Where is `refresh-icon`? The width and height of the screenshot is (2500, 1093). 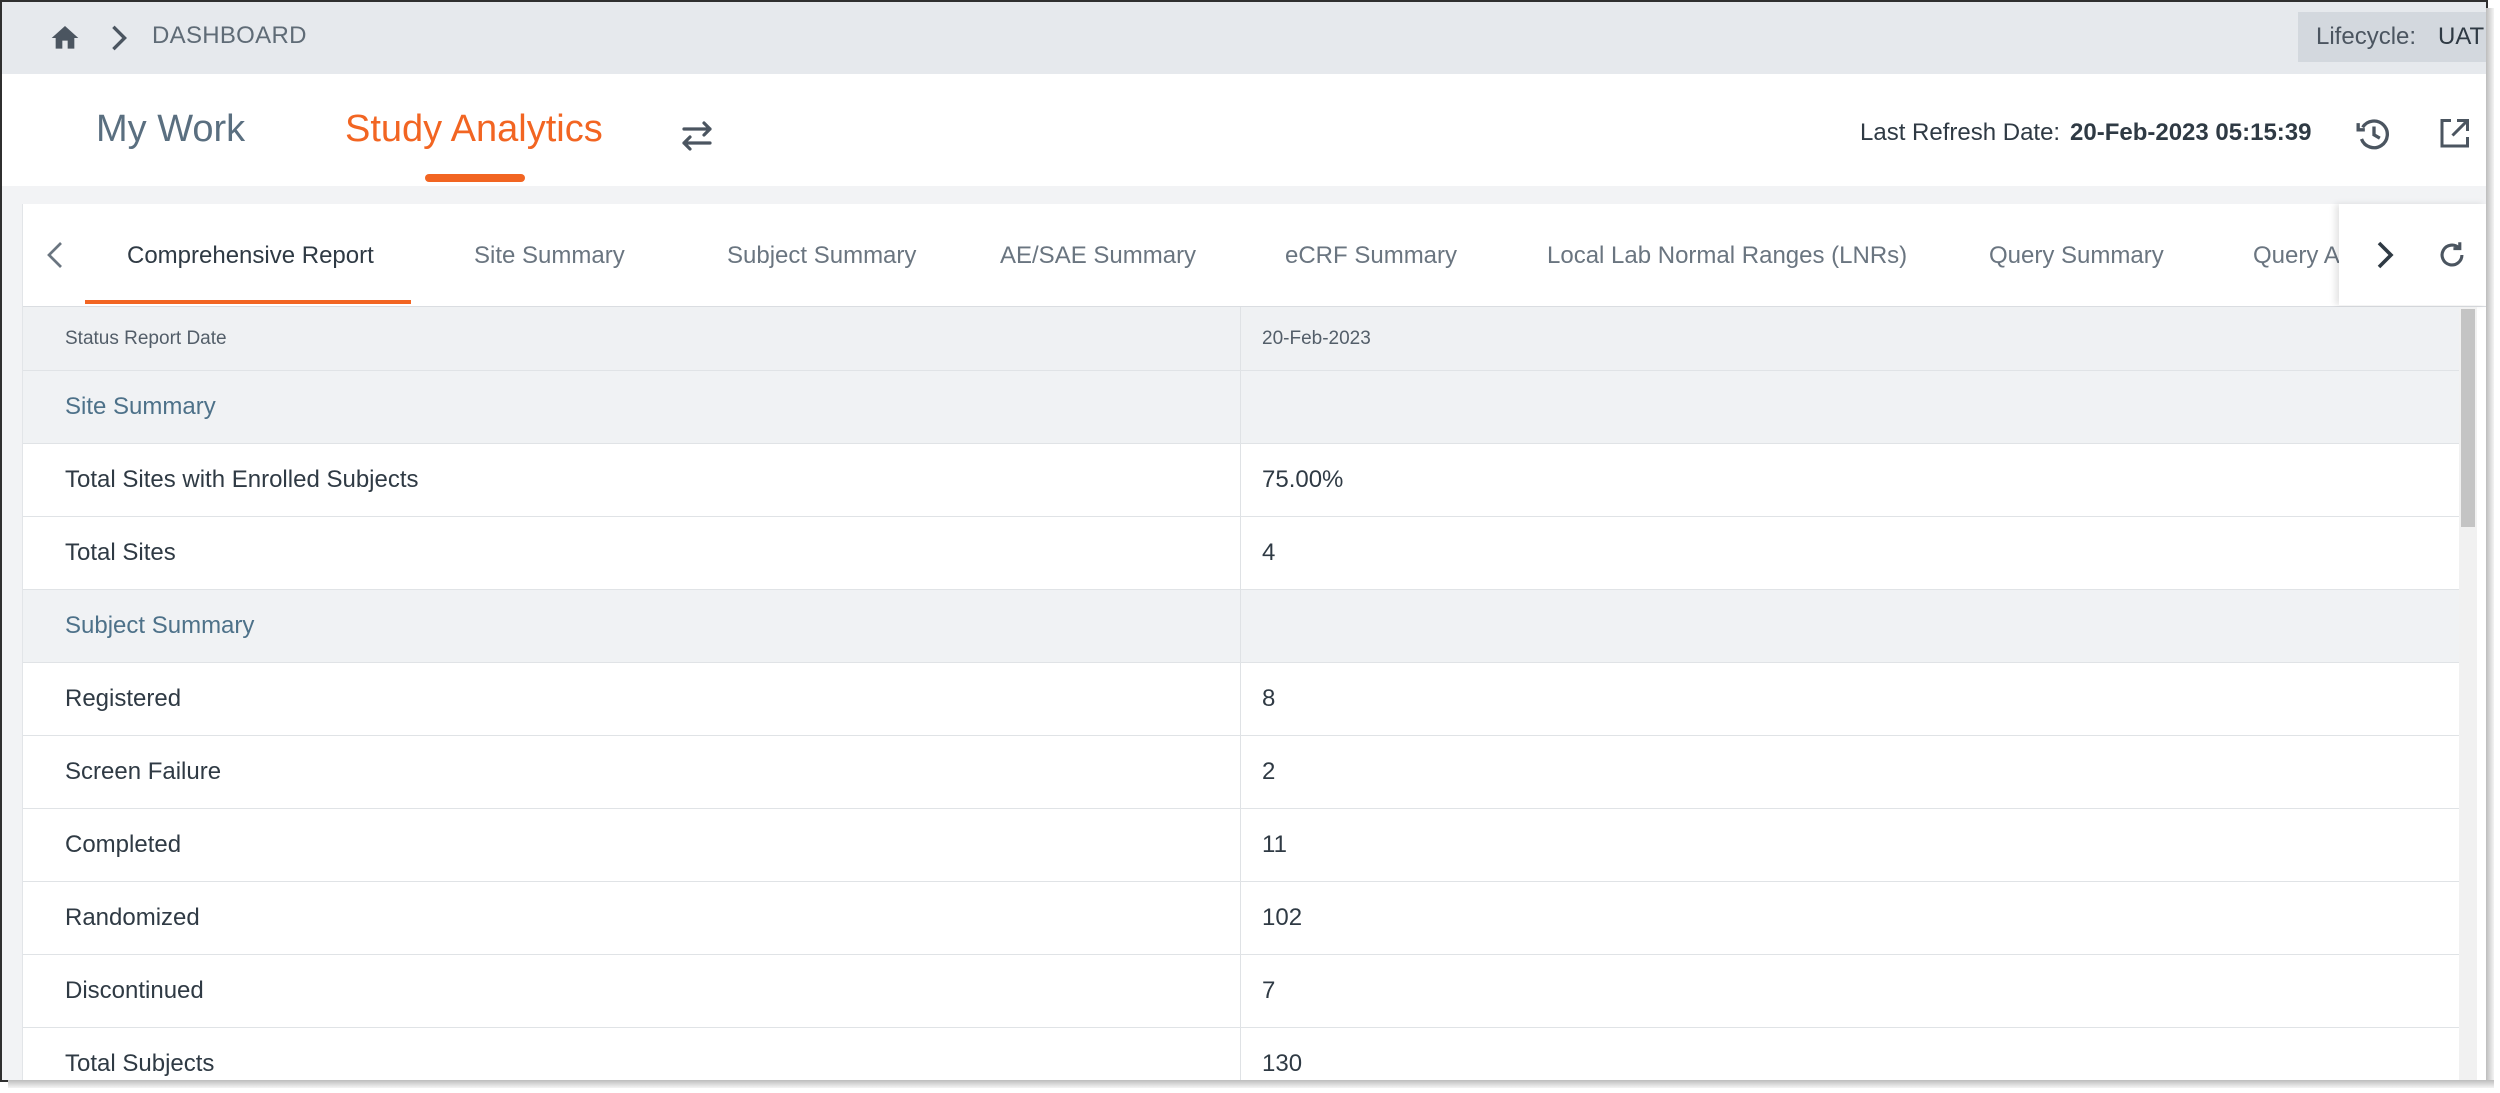 refresh-icon is located at coordinates (2452, 255).